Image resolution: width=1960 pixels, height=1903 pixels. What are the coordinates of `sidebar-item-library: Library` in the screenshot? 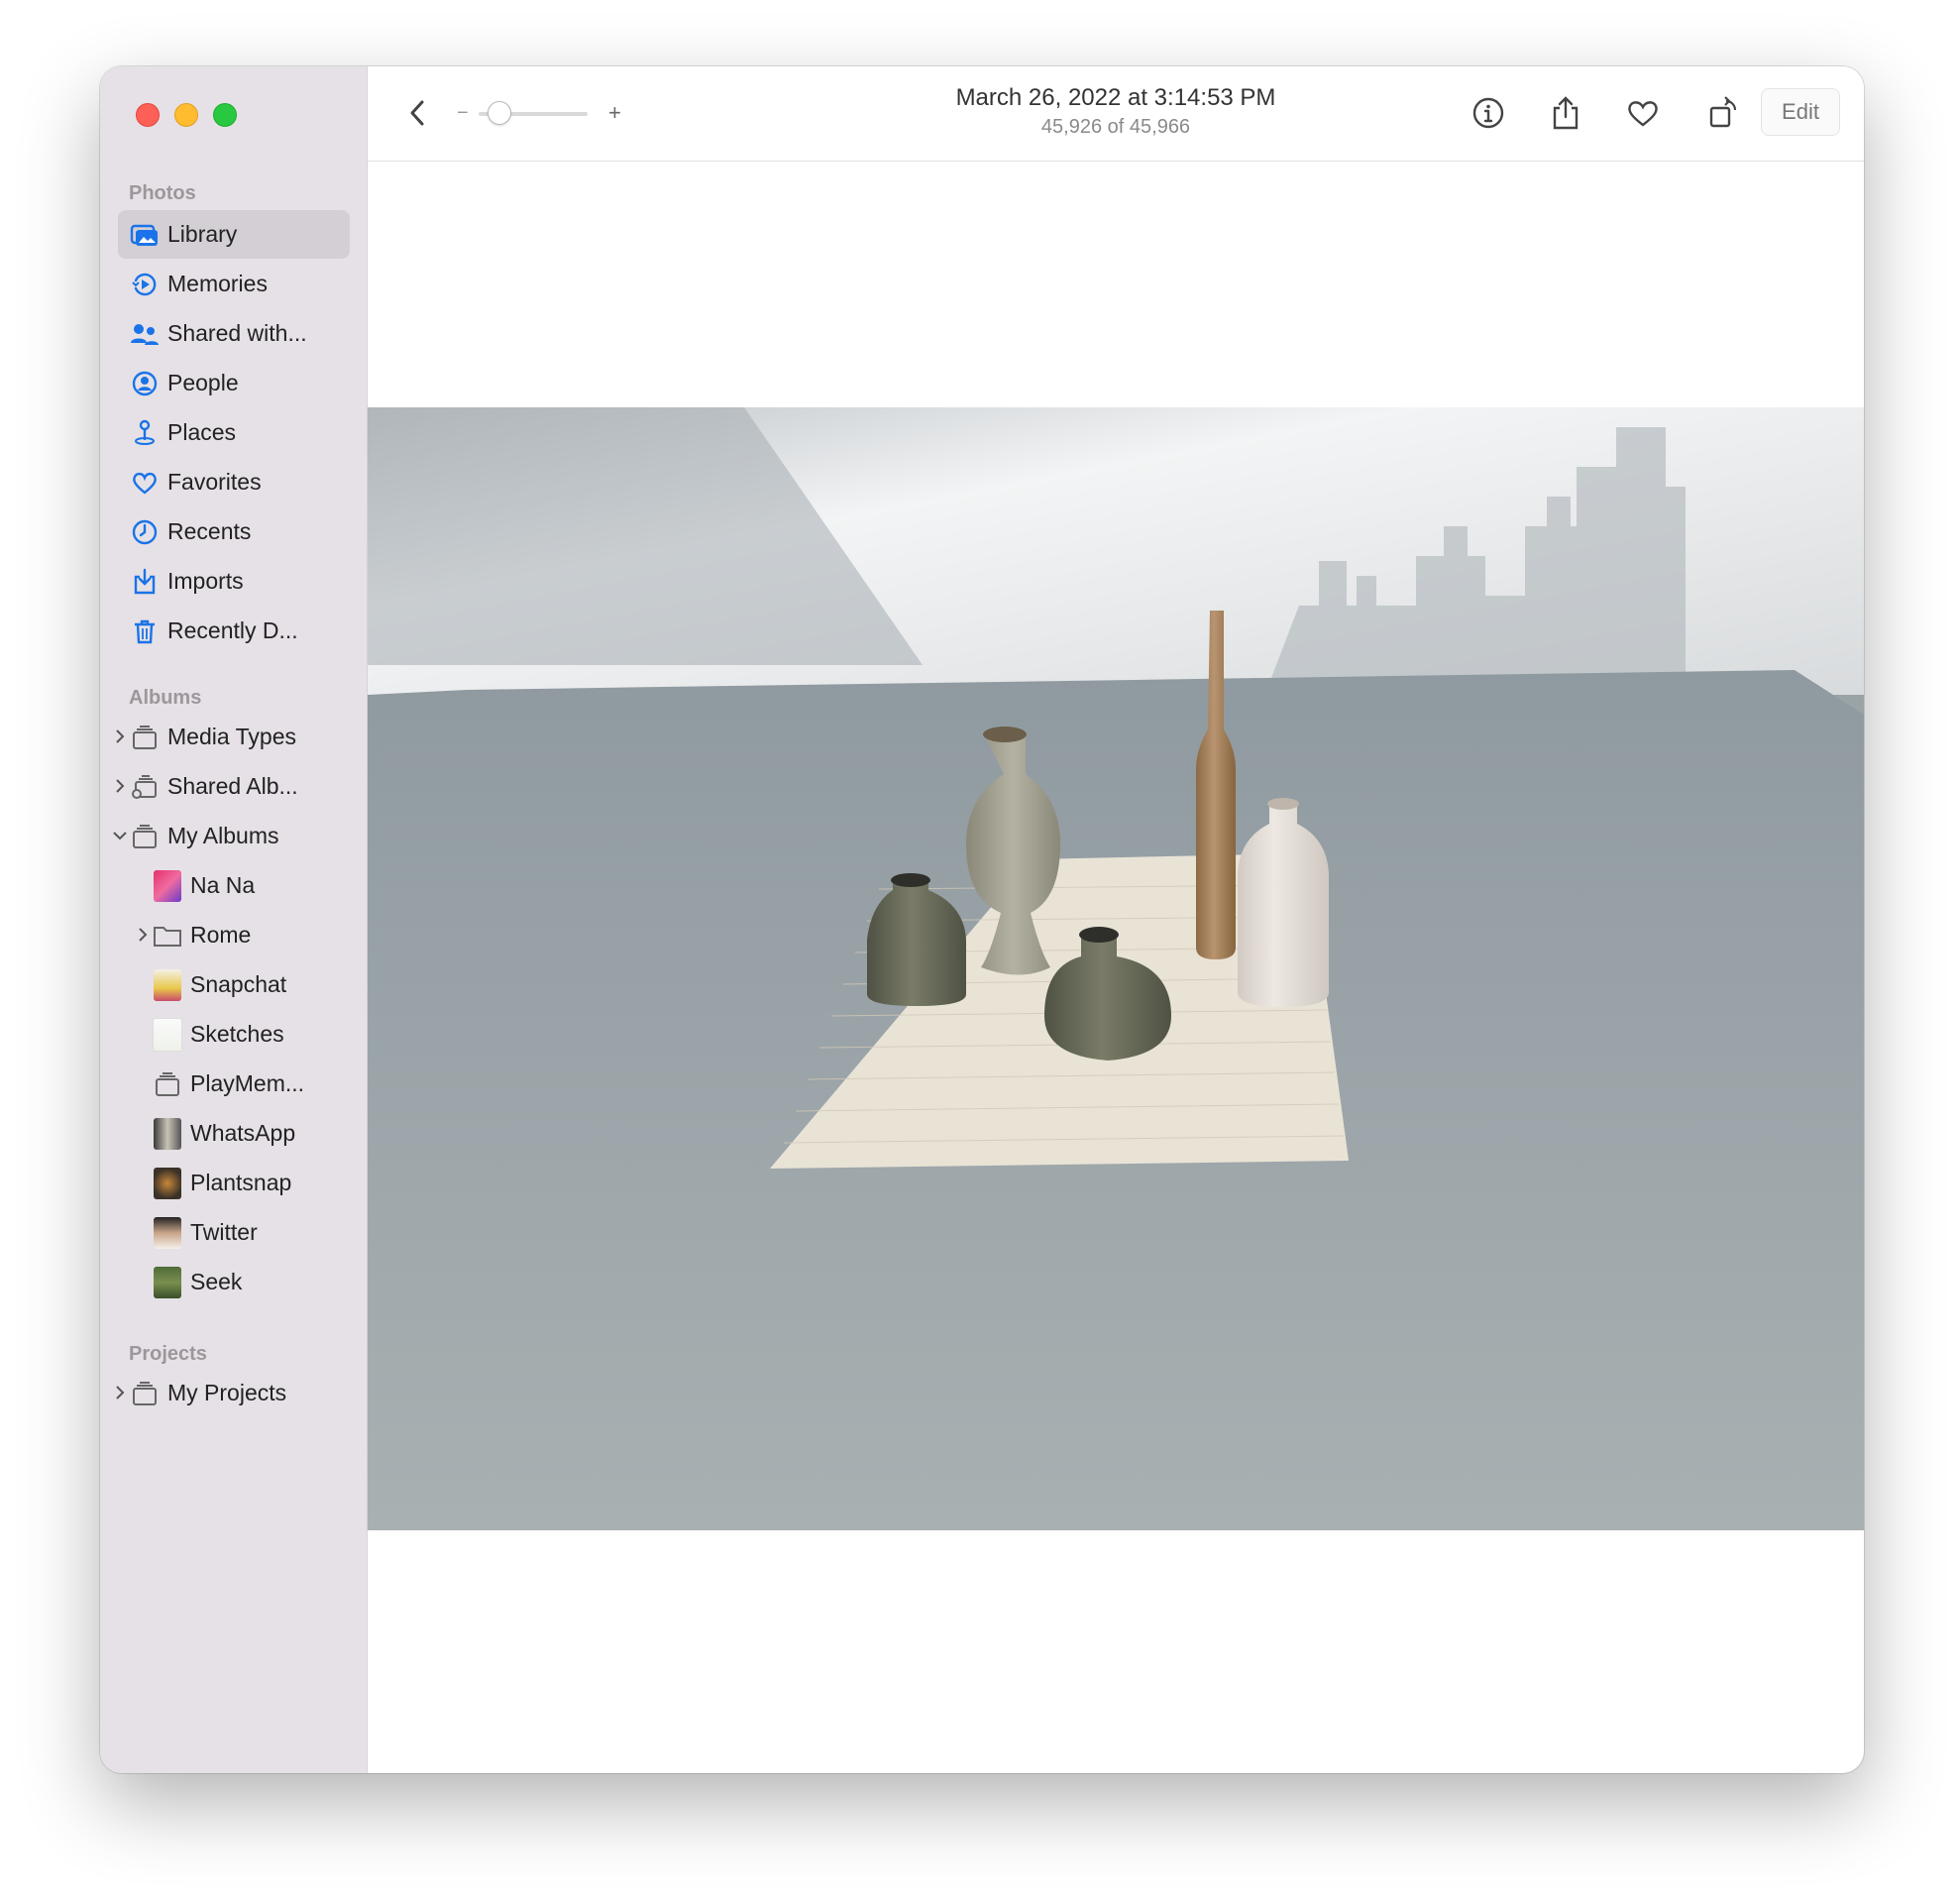 It's located at (234, 234).